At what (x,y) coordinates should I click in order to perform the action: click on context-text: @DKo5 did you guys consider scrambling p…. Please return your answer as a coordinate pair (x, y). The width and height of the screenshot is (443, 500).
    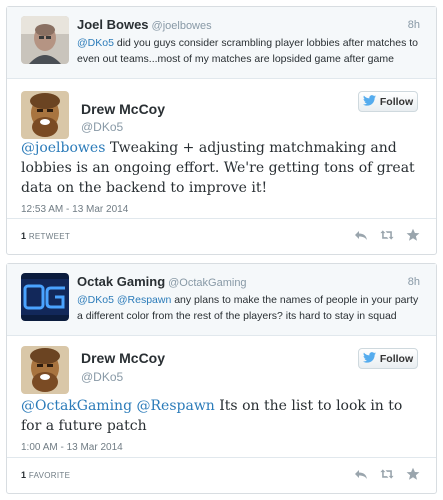
    Looking at the image, I should click on (251, 51).